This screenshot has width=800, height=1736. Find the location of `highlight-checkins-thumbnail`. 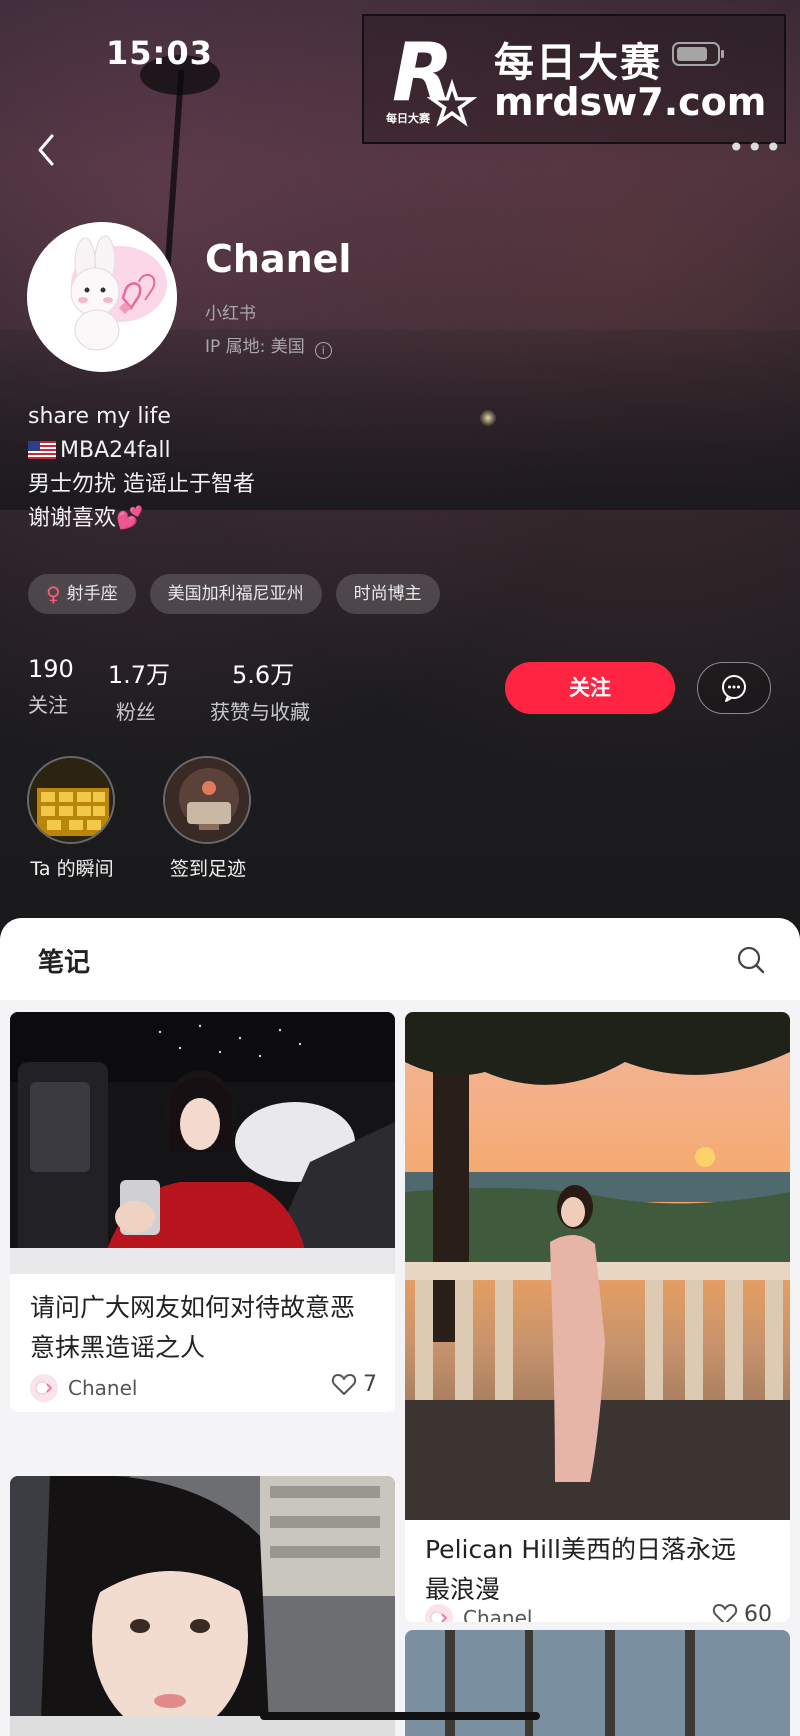

highlight-checkins-thumbnail is located at coordinates (207, 800).